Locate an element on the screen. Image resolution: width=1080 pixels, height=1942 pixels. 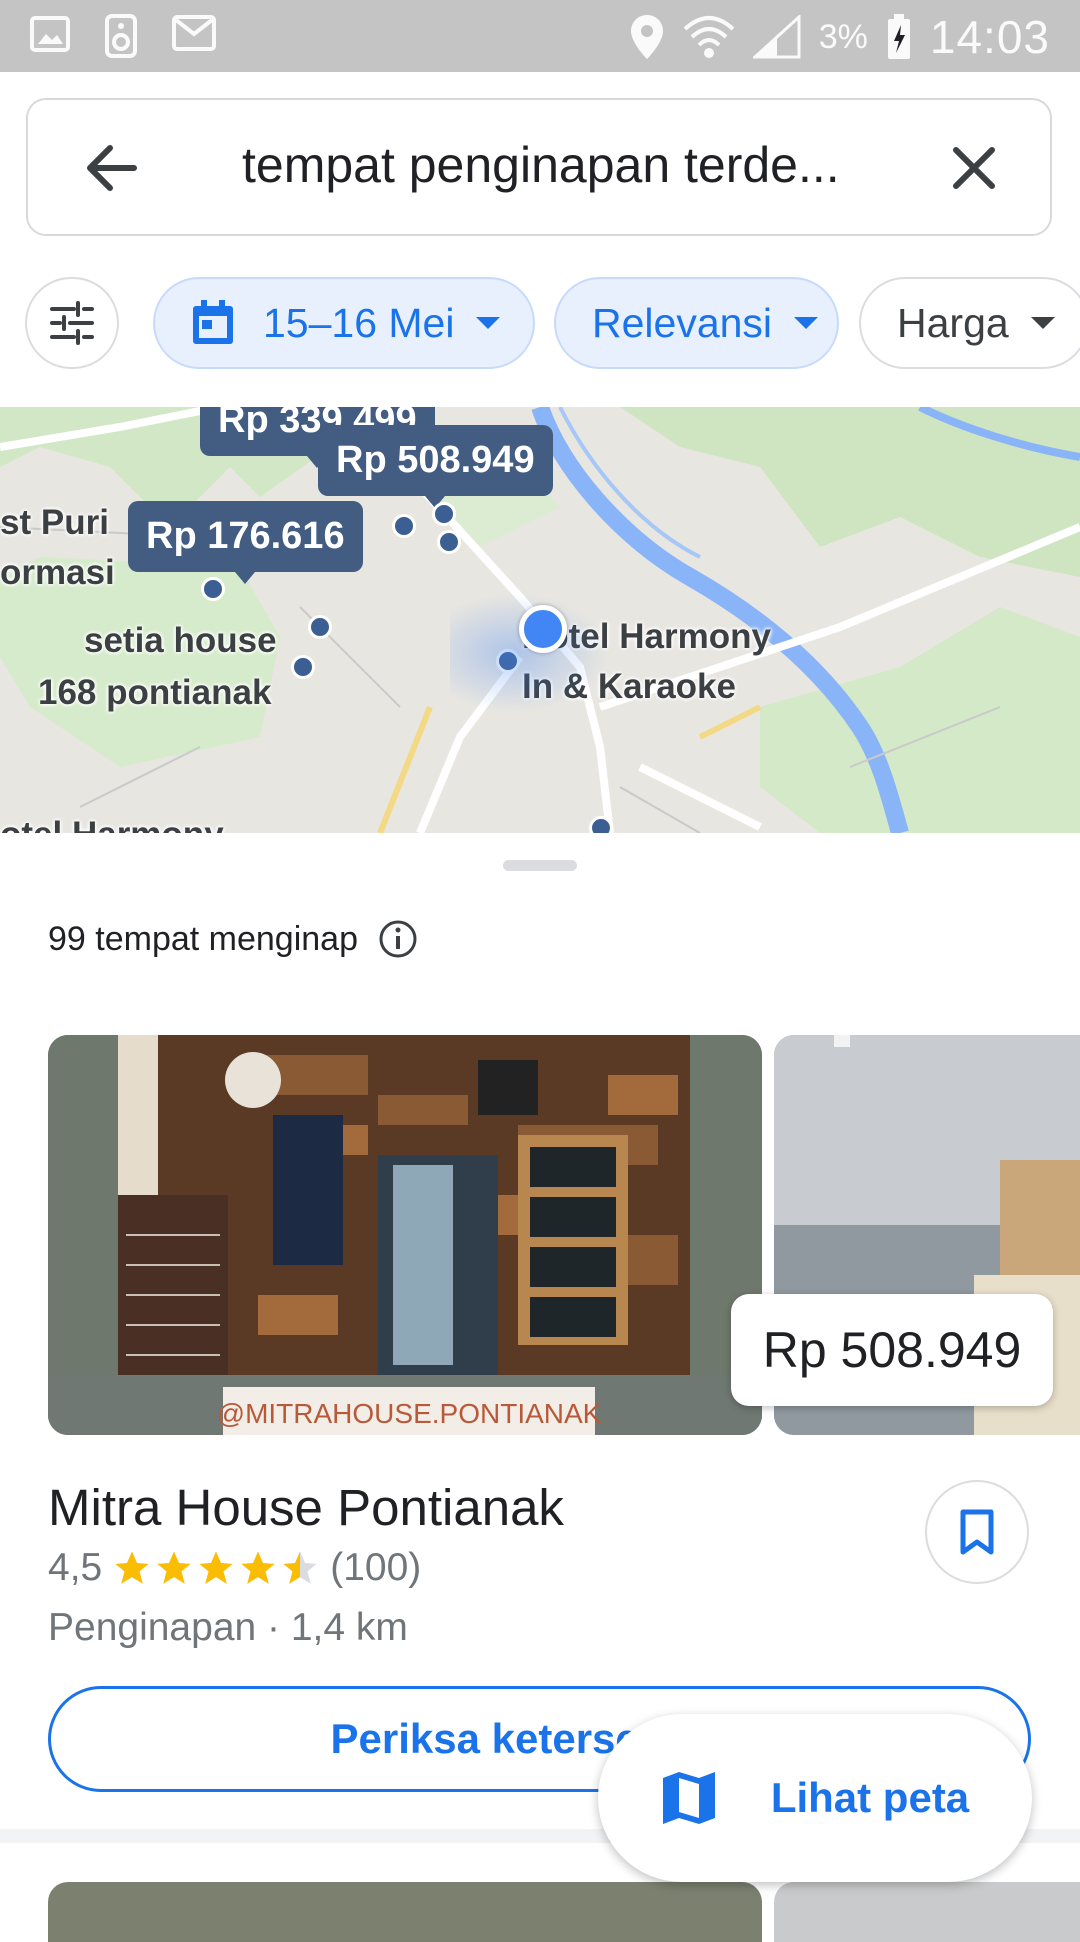
results-count-text: 99 tempat menginap is located at coordinates (203, 938).